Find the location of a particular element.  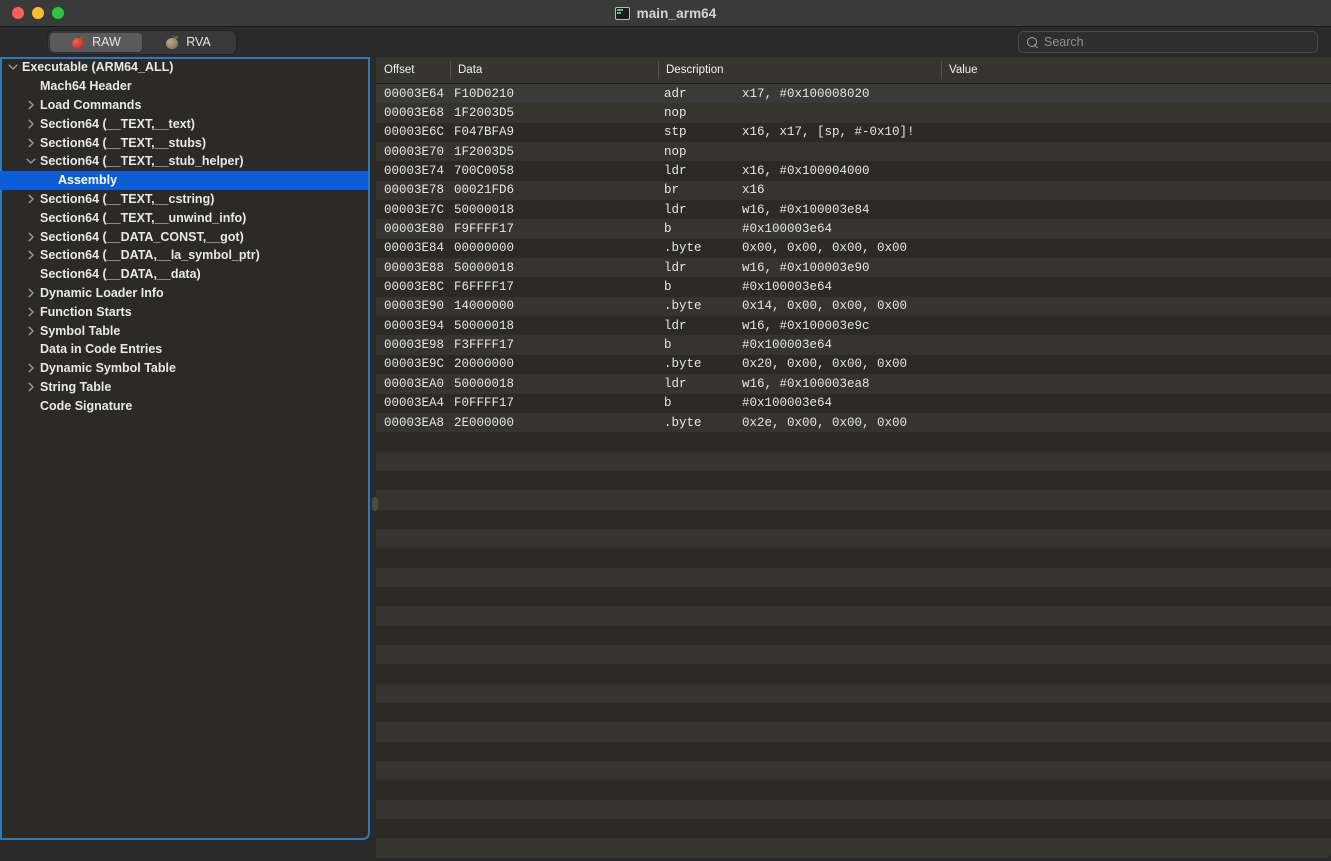

tab-rva: RVA is located at coordinates (188, 42).